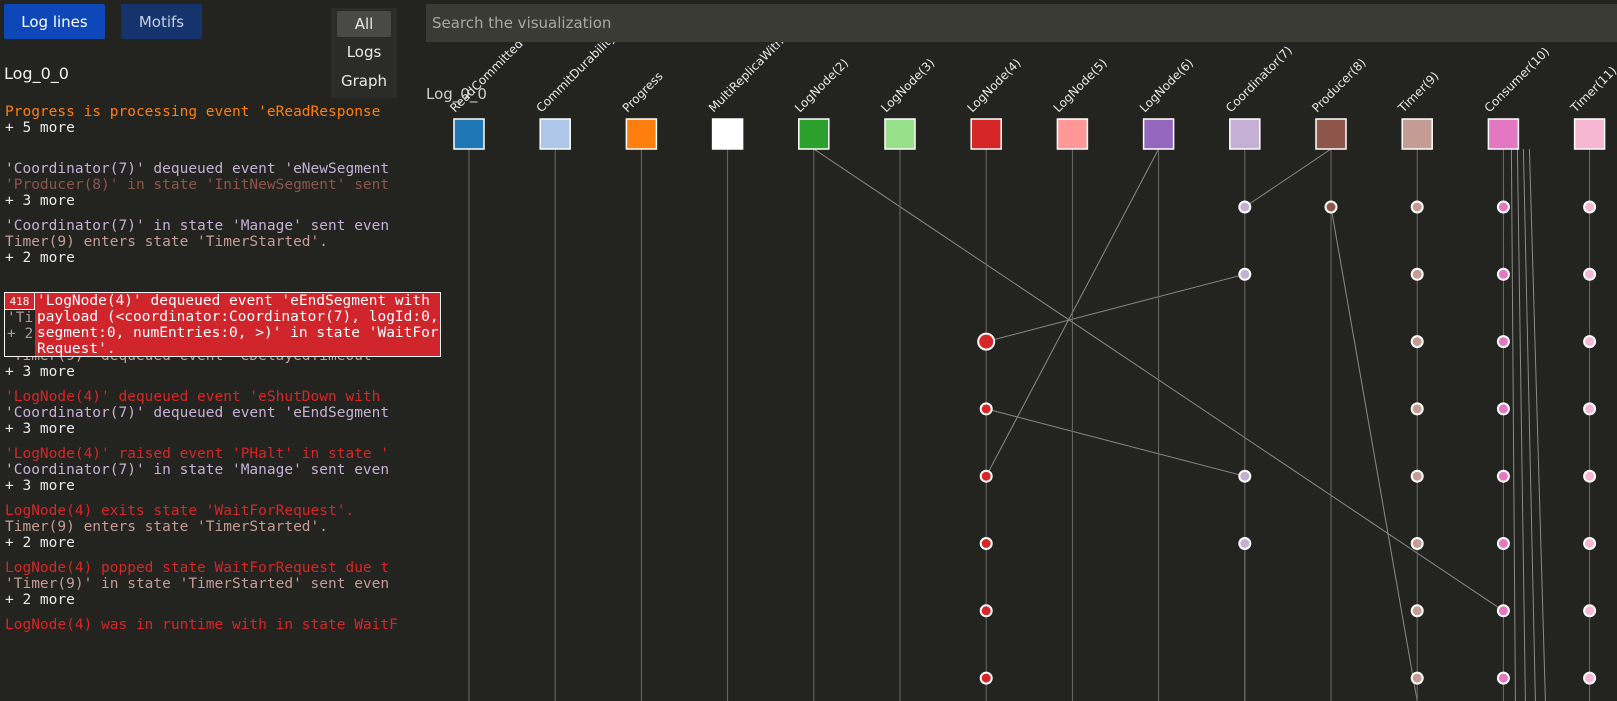  What do you see at coordinates (643, 92) in the screenshot?
I see `node-label: Progress` at bounding box center [643, 92].